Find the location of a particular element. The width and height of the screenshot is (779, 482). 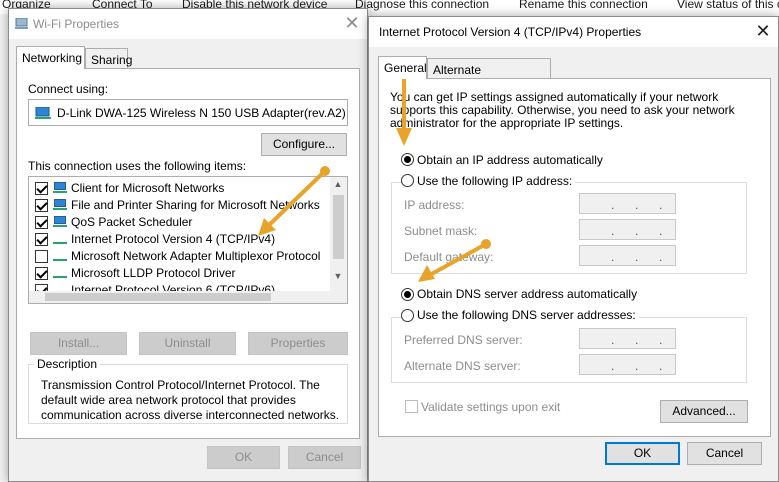

list-item-label: Client for Microsoft Networks is located at coordinates (148, 188).